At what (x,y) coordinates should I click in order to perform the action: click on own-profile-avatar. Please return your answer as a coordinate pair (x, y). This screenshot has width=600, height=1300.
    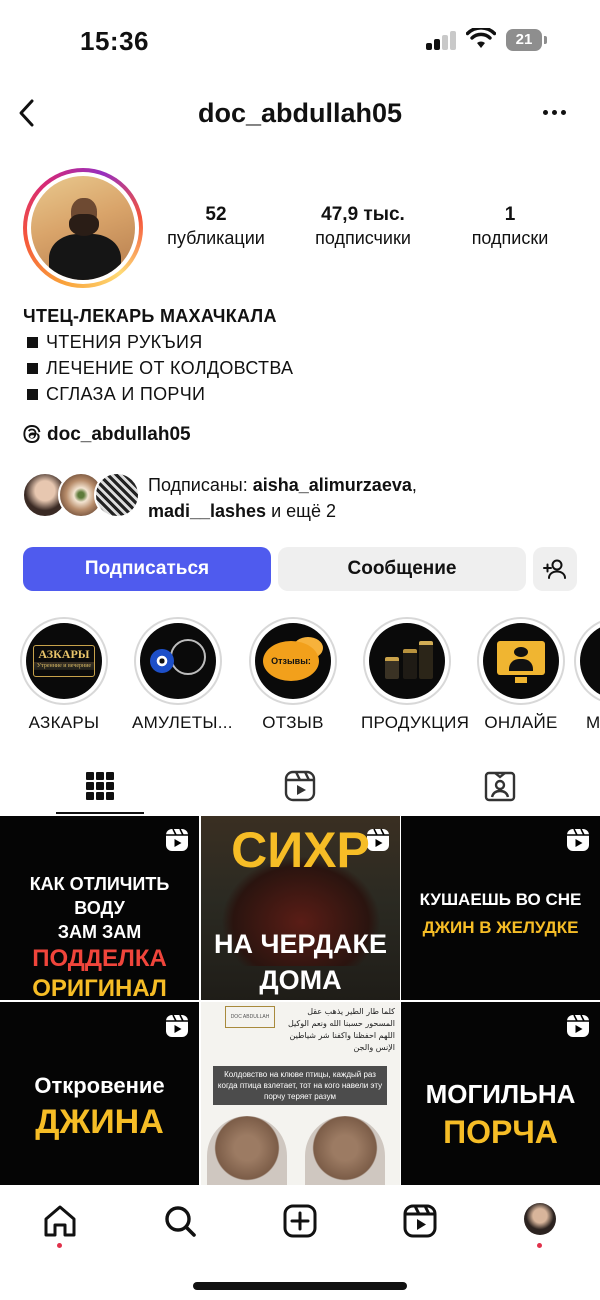
    Looking at the image, I should click on (540, 1219).